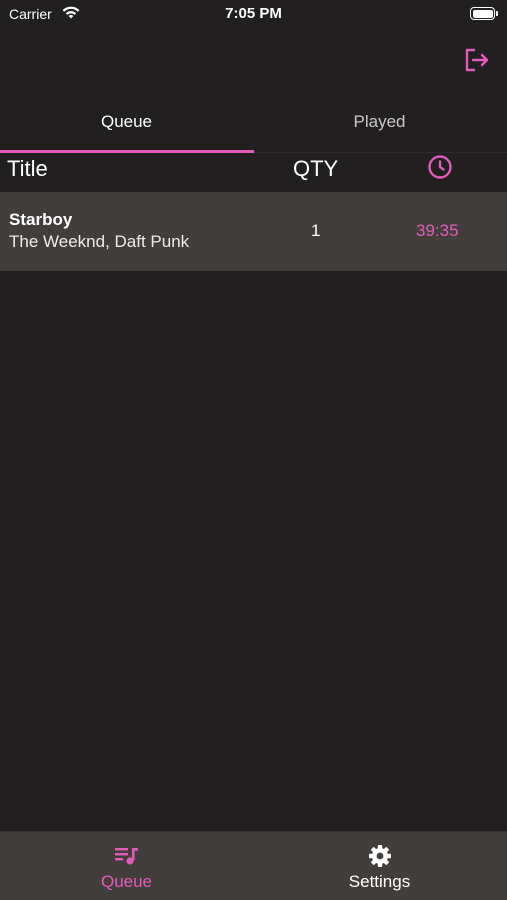 Image resolution: width=507 pixels, height=900 pixels. Describe the element at coordinates (379, 129) in the screenshot. I see `tab-played: Played` at that location.